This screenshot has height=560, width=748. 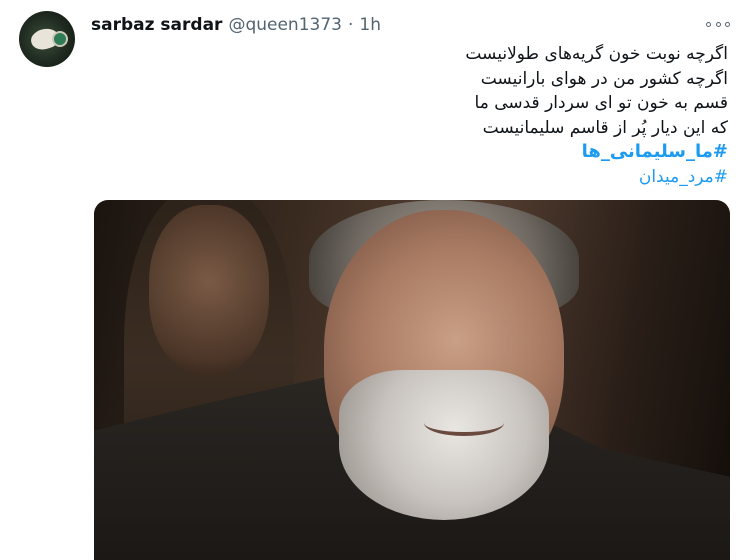 I want to click on tweet-time: 1h, so click(x=370, y=25).